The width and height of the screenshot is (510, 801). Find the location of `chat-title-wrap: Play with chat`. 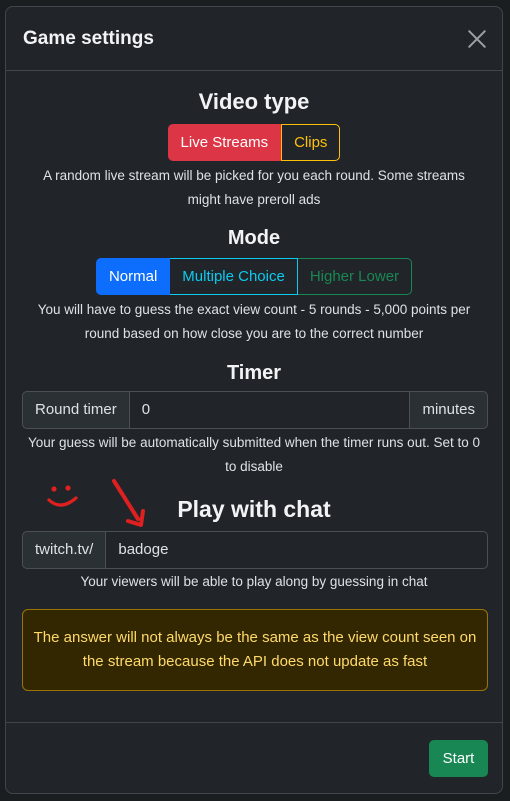

chat-title-wrap: Play with chat is located at coordinates (254, 509).